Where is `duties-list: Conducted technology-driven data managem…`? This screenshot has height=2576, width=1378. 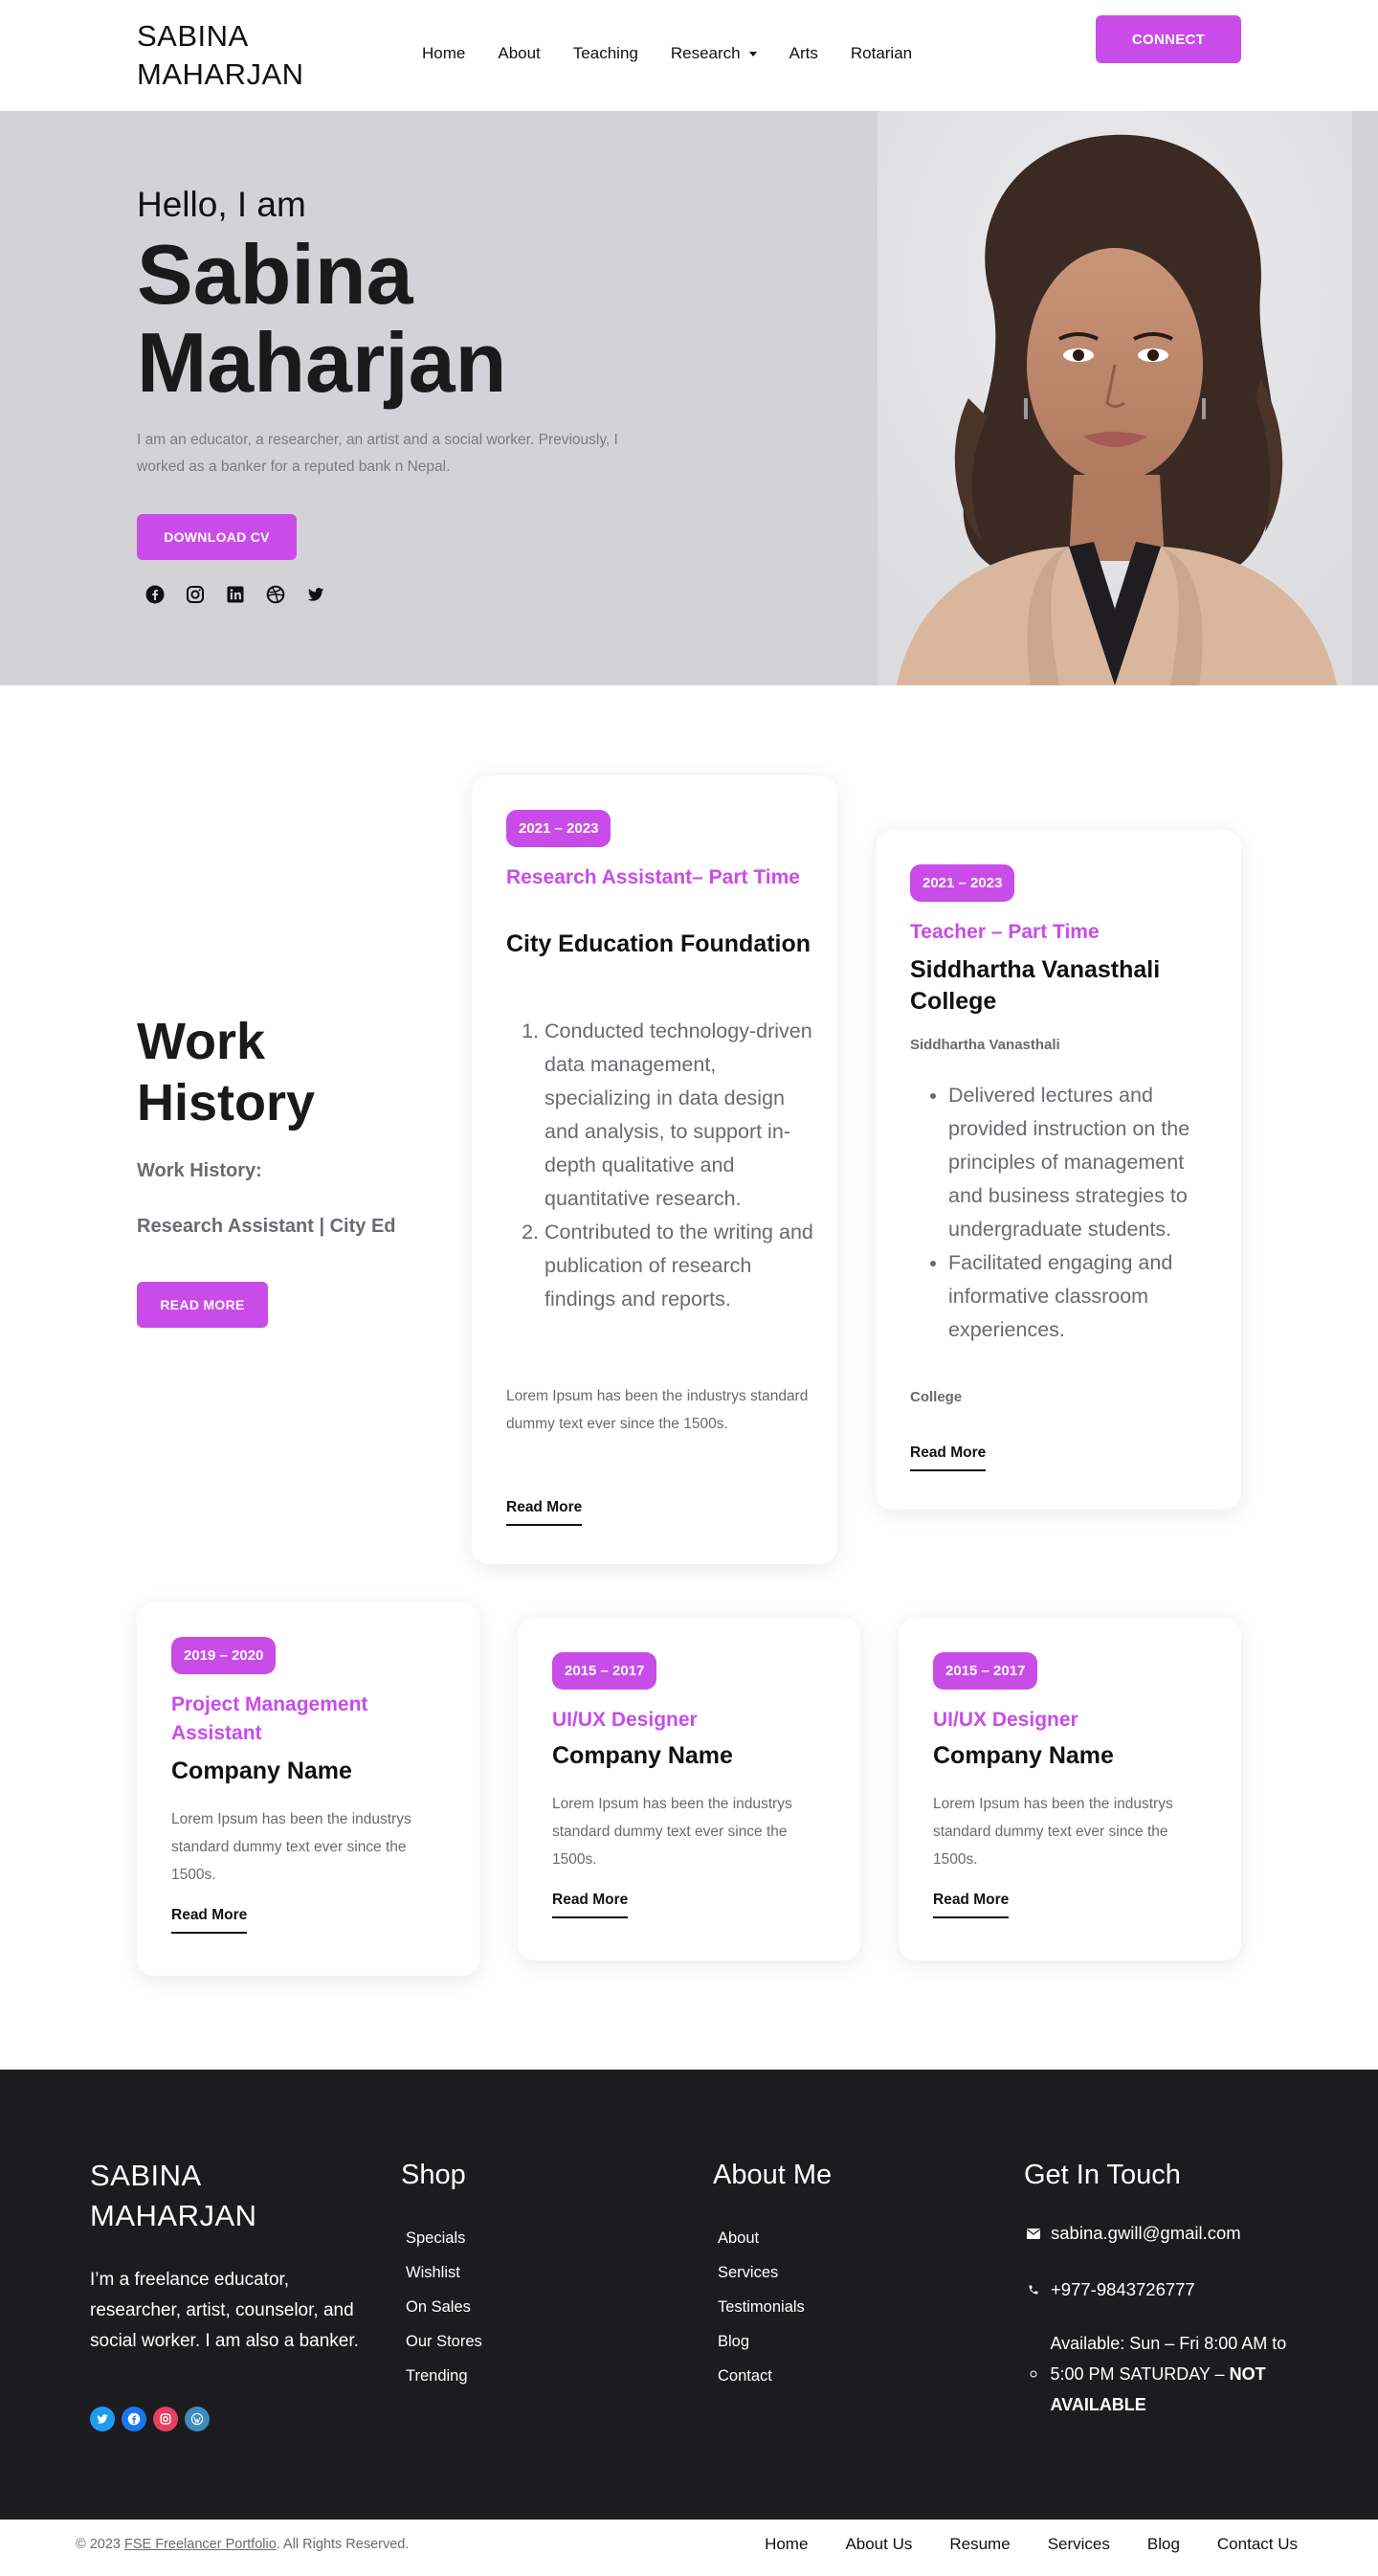 duties-list: Conducted technology-driven data managem… is located at coordinates (660, 1165).